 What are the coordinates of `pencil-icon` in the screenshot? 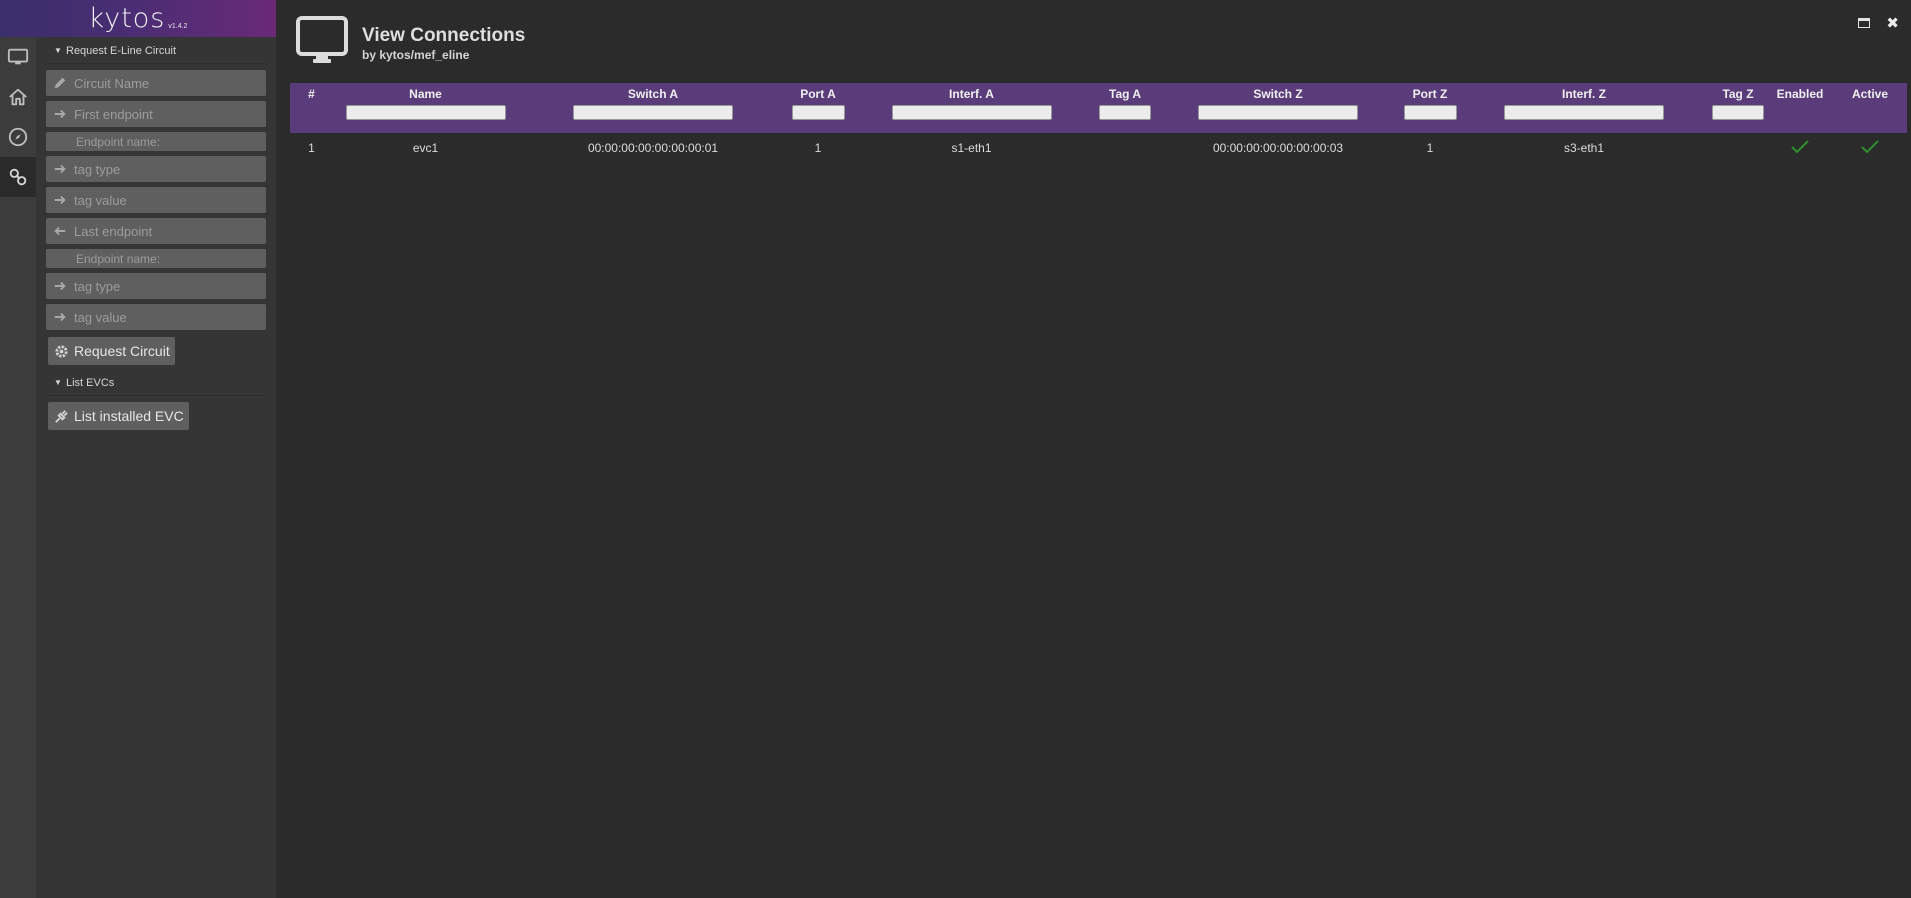 It's located at (60, 83).